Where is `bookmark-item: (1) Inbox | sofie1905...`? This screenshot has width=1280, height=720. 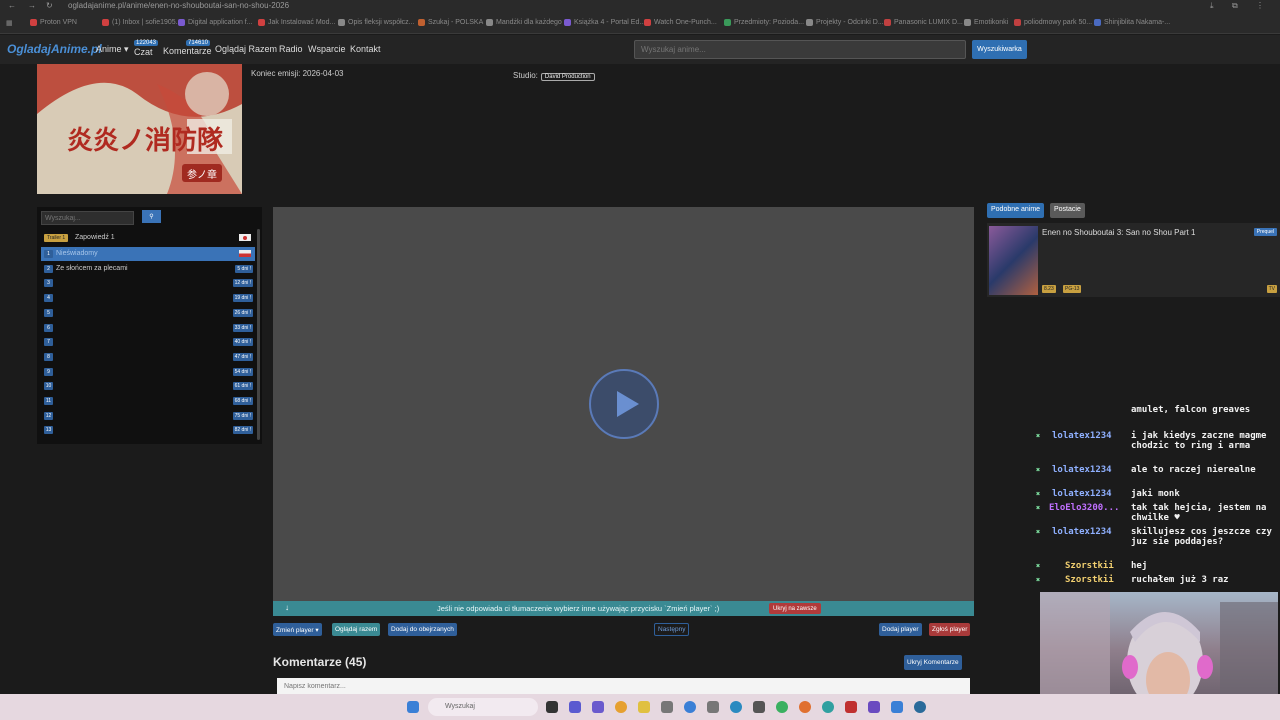 bookmark-item: (1) Inbox | sofie1905... is located at coordinates (142, 22).